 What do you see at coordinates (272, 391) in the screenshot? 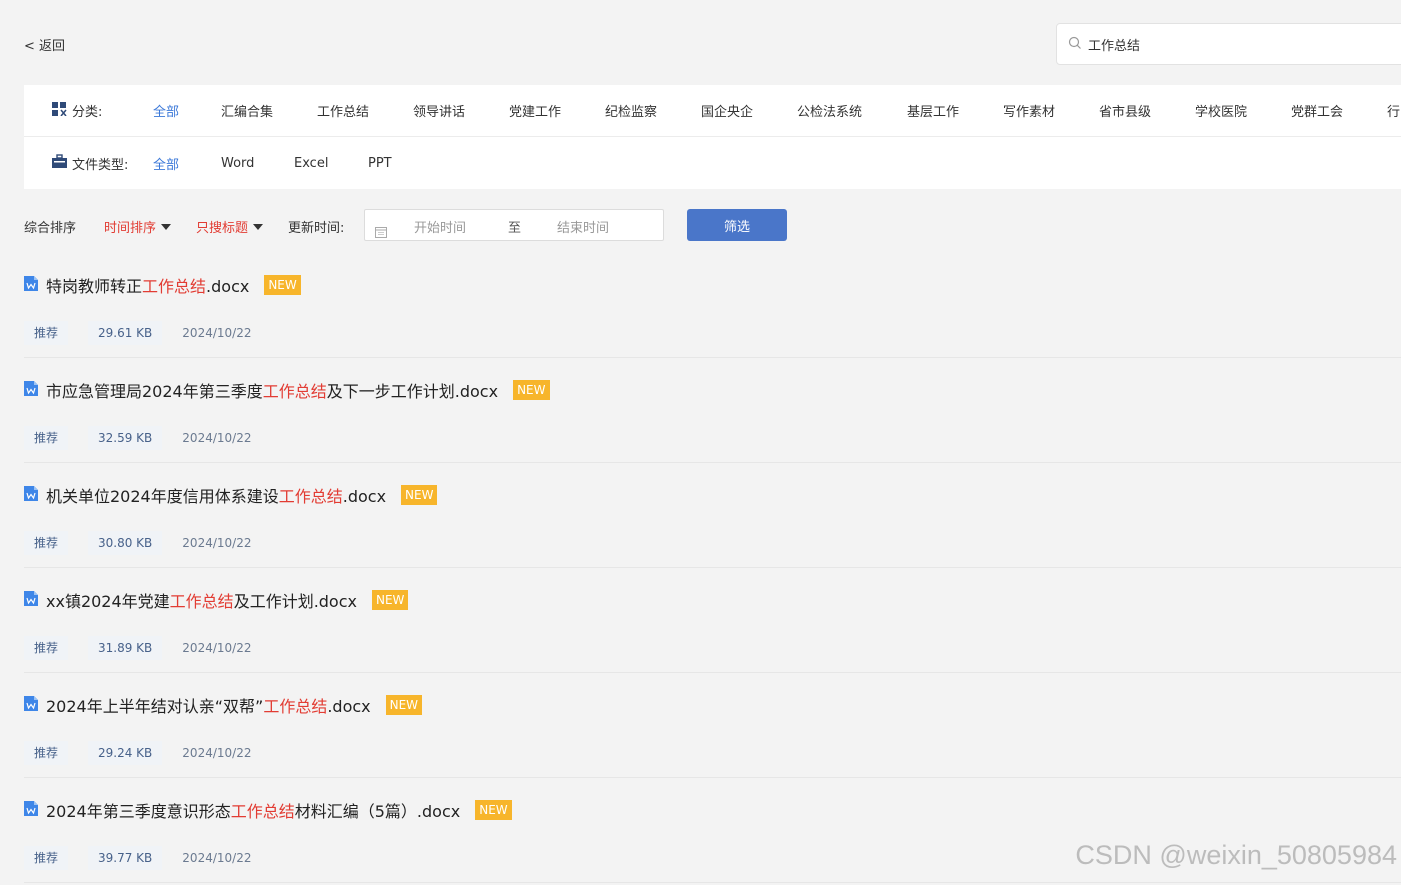
I see `result-title: 市应急管理局2024年第三季度工作总结及下一步工作计划.docx` at bounding box center [272, 391].